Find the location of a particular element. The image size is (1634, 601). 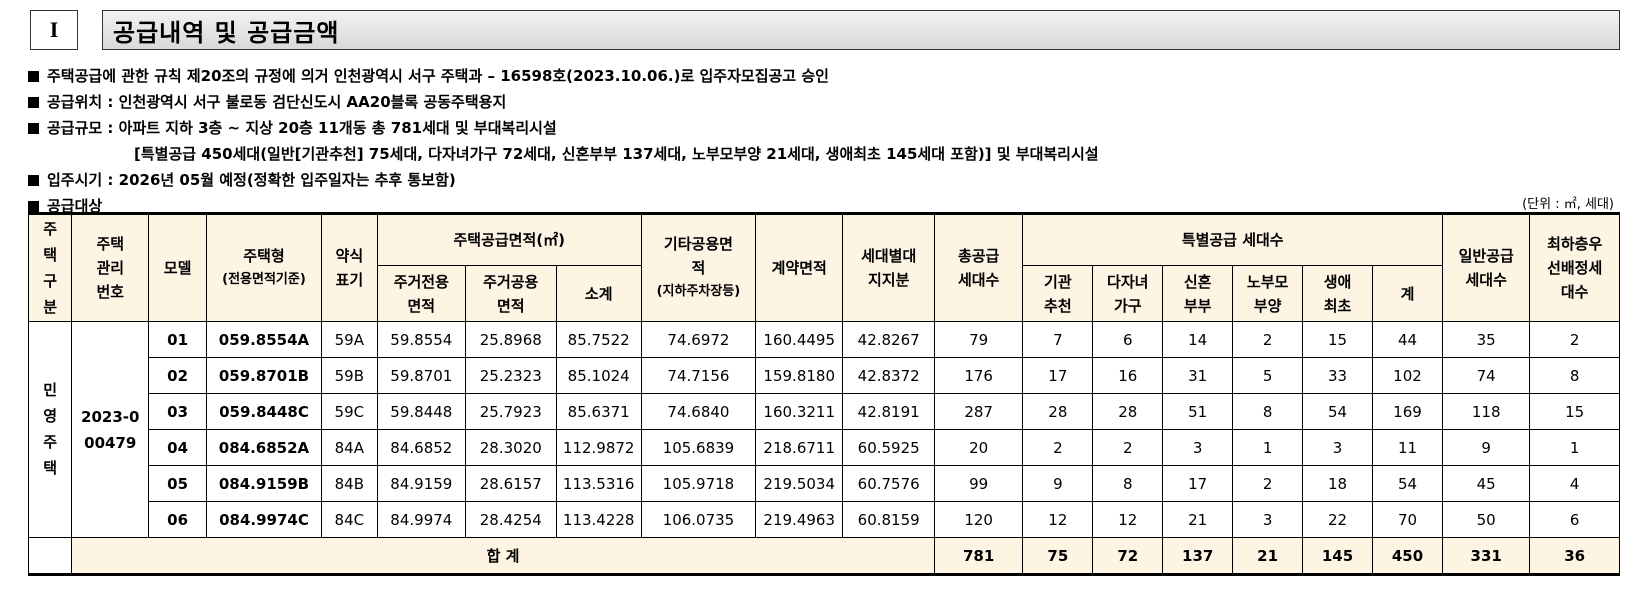

cell-newlywed: 31 is located at coordinates (1198, 375).